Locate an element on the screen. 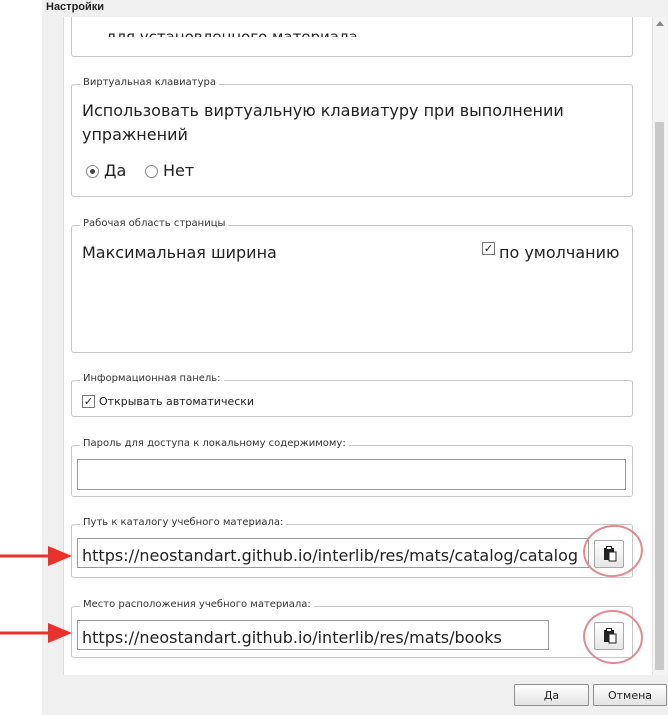 This screenshot has width=668, height=715. info-panel-legend: Информационная панель: is located at coordinates (152, 378).